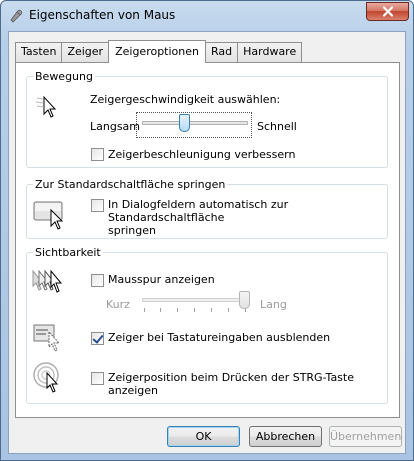  I want to click on snap-to-icon, so click(48, 215).